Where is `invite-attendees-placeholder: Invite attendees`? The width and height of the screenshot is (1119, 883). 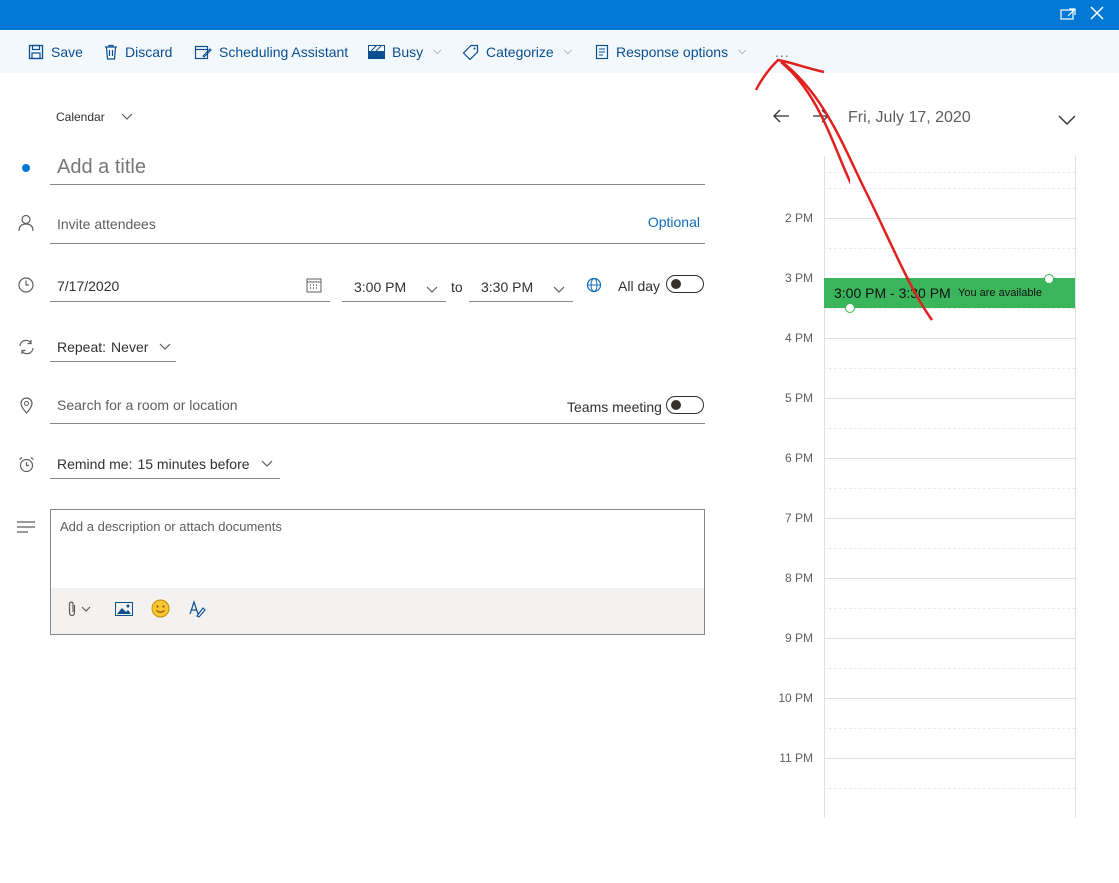 invite-attendees-placeholder: Invite attendees is located at coordinates (106, 224).